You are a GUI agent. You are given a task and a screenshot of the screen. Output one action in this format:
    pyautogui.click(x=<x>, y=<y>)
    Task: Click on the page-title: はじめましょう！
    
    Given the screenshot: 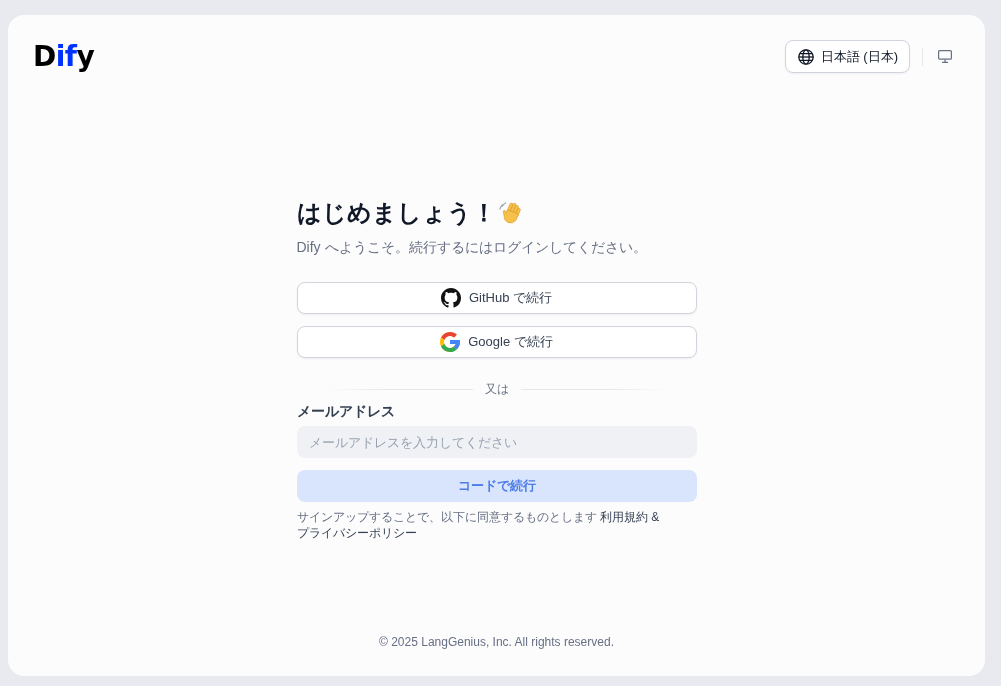 What is the action you would take?
    pyautogui.click(x=396, y=213)
    